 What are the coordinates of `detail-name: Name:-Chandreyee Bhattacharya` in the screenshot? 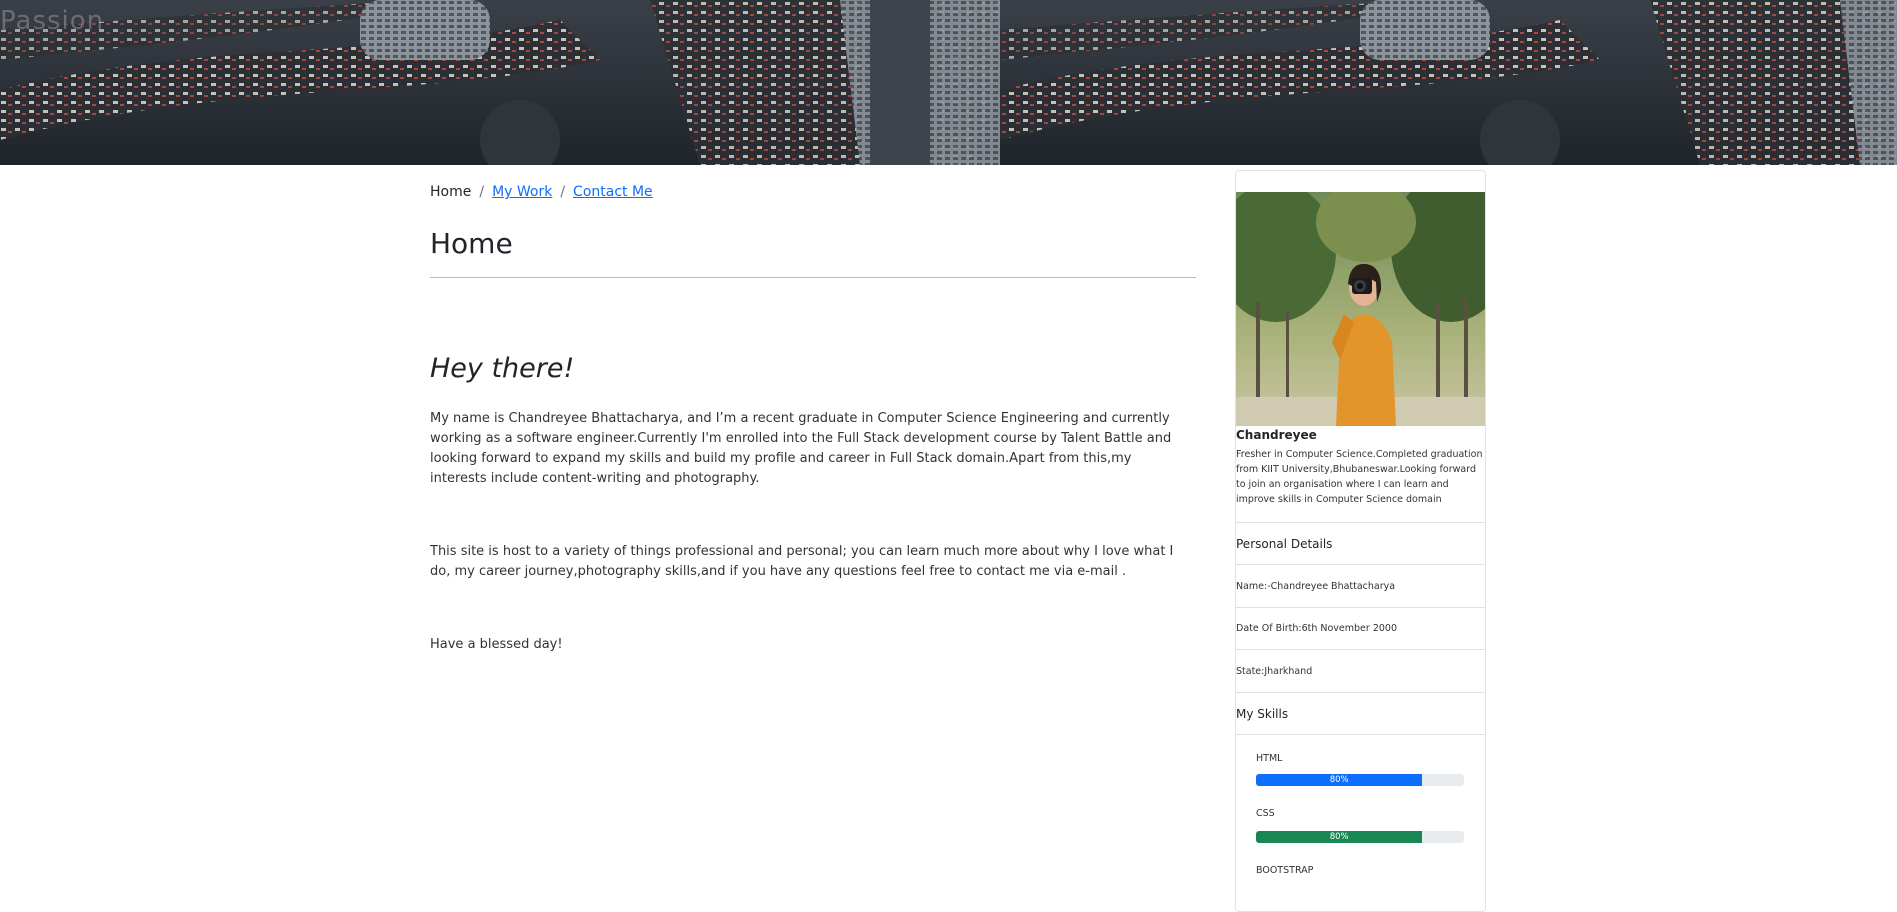 It's located at (1360, 585).